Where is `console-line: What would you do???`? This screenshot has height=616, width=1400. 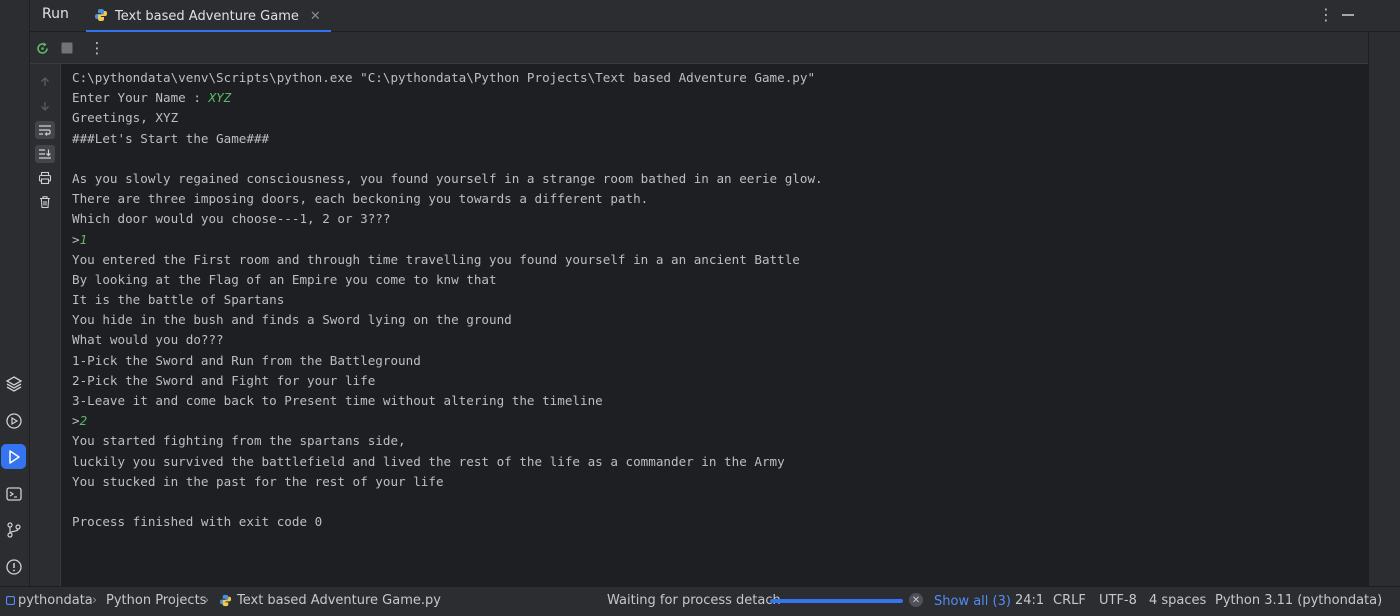
console-line: What would you do??? is located at coordinates (720, 340).